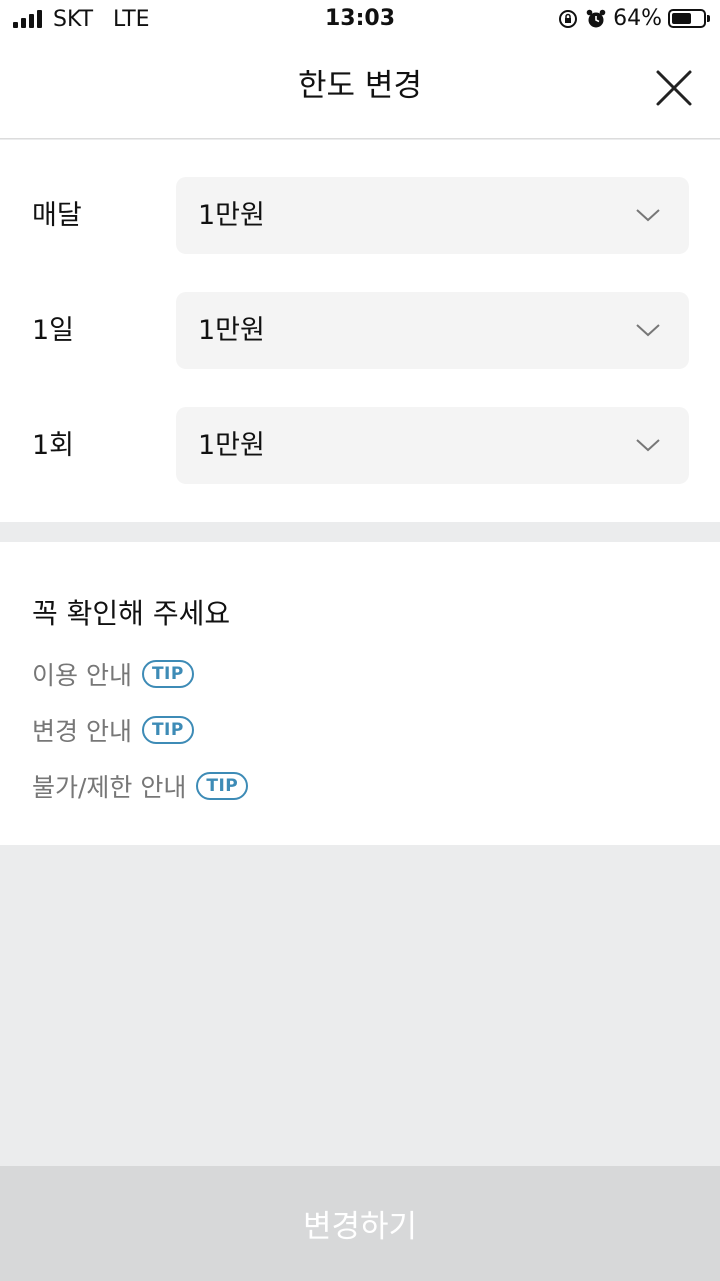 This screenshot has height=1281, width=720. I want to click on limit-label-daily: 1일, so click(53, 330).